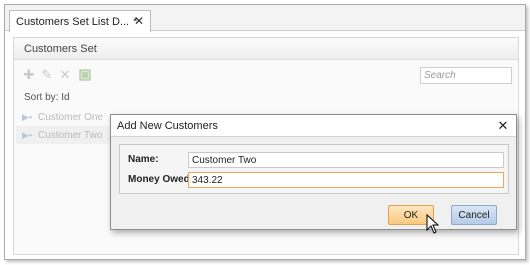  Describe the element at coordinates (47, 74) in the screenshot. I see `edit-icon: ✎` at that location.